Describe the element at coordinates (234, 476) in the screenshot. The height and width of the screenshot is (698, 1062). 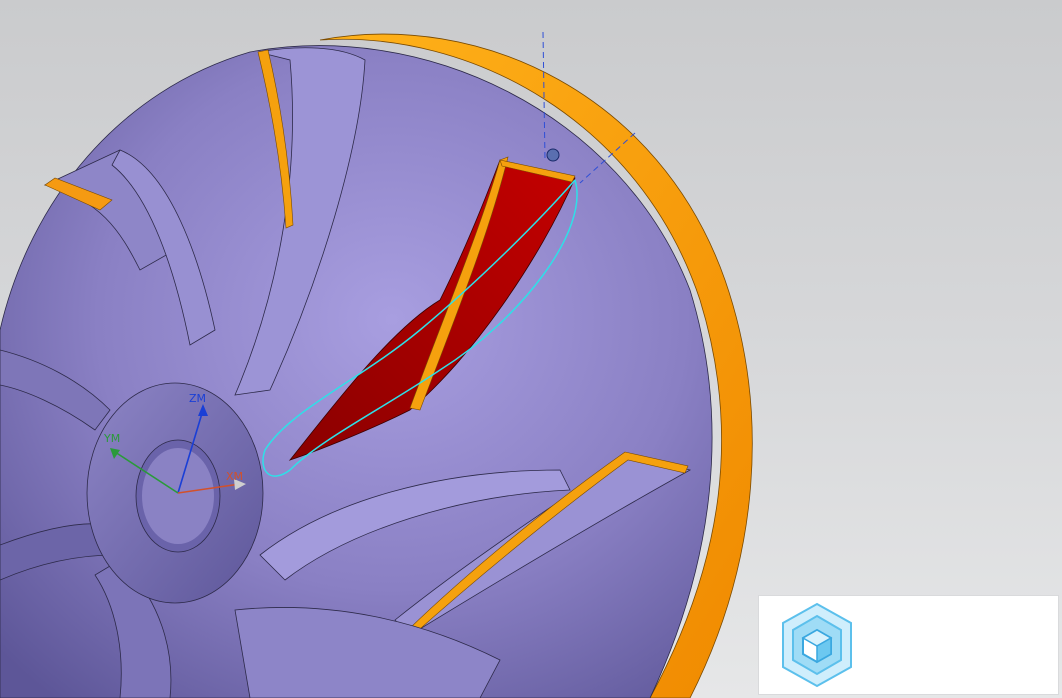
I see `triad-label-x: XM` at that location.